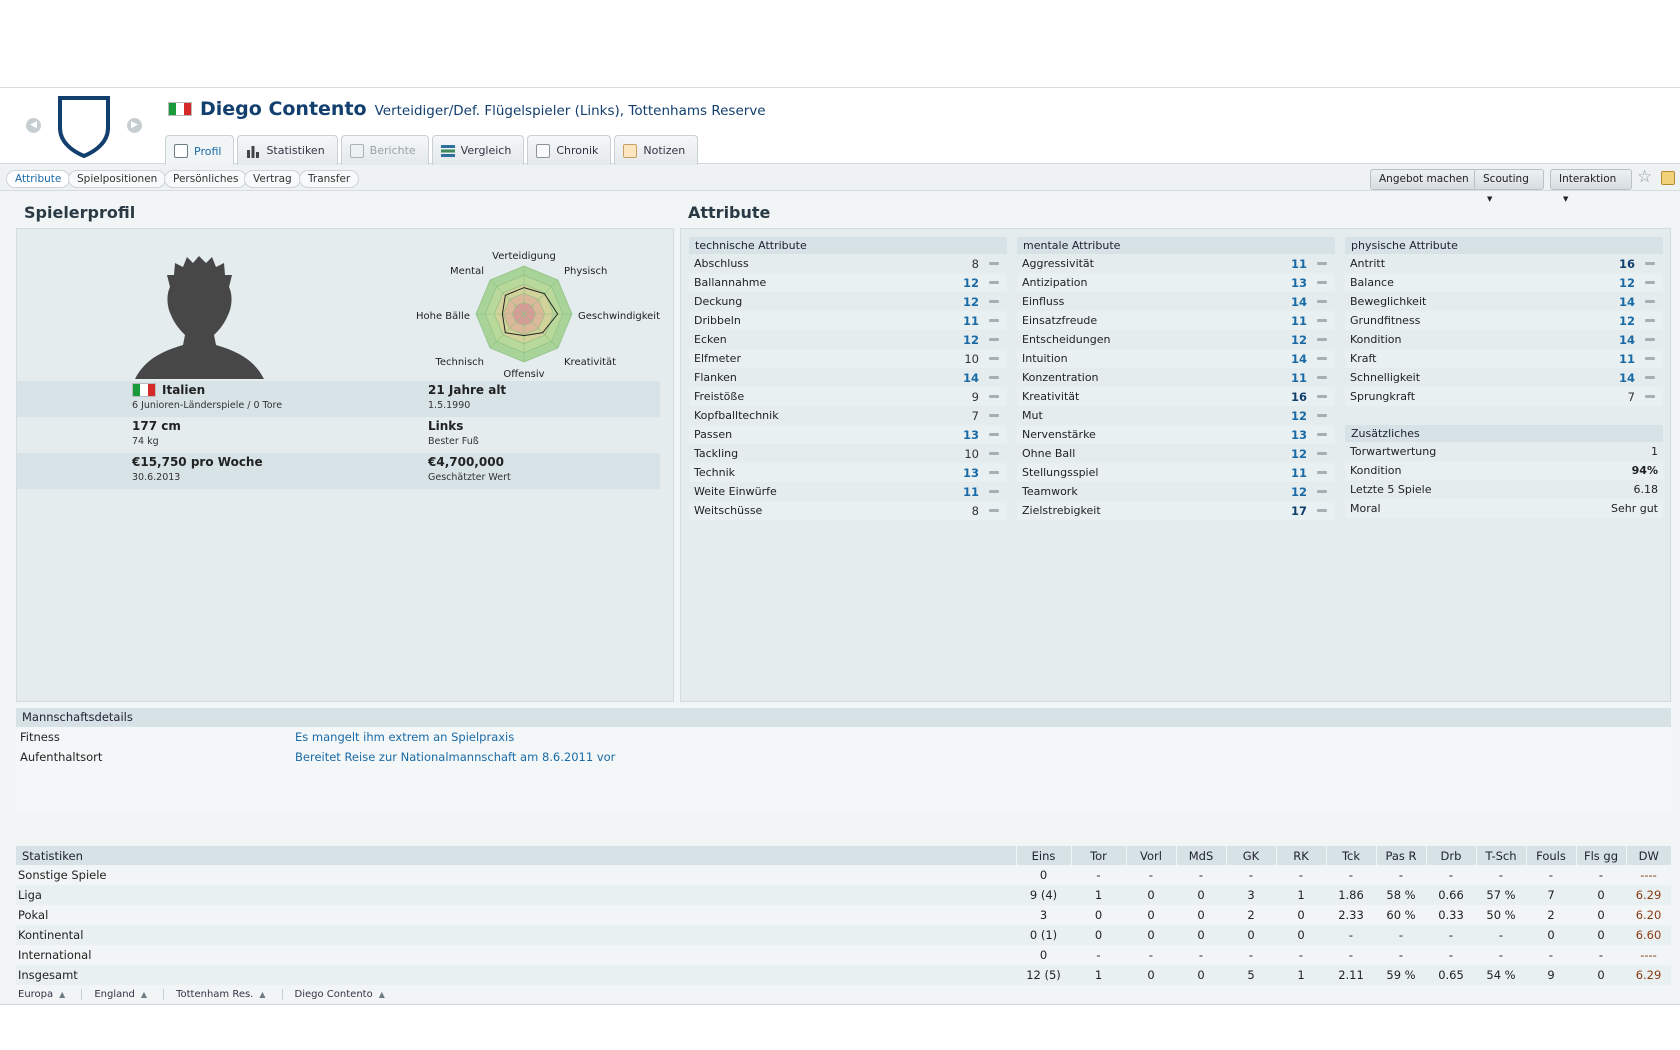 This screenshot has width=1680, height=1050. What do you see at coordinates (1550, 855) in the screenshot?
I see `statistics-column-header: Fouls` at bounding box center [1550, 855].